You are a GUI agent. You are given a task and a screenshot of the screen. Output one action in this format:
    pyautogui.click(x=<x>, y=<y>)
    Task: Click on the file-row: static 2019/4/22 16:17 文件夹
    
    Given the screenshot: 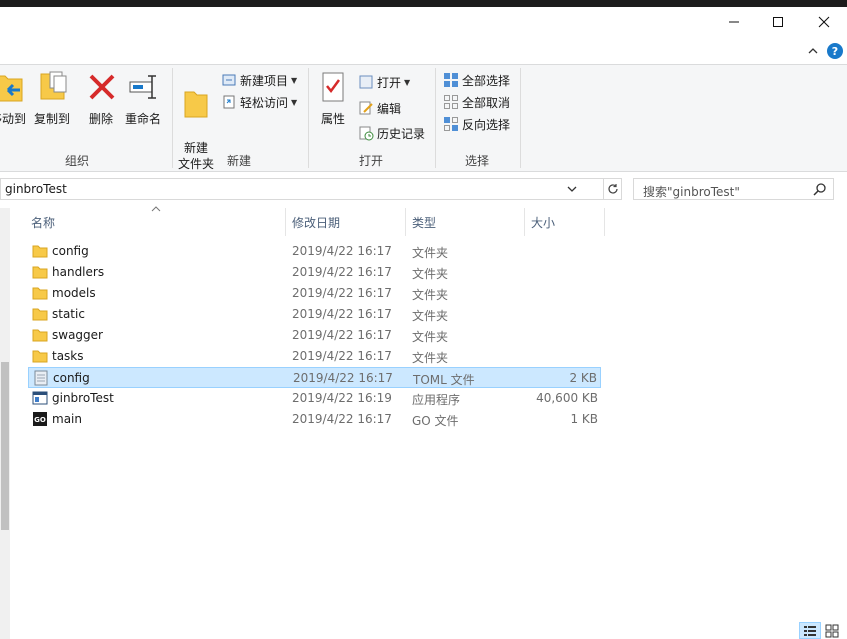 What is the action you would take?
    pyautogui.click(x=314, y=314)
    